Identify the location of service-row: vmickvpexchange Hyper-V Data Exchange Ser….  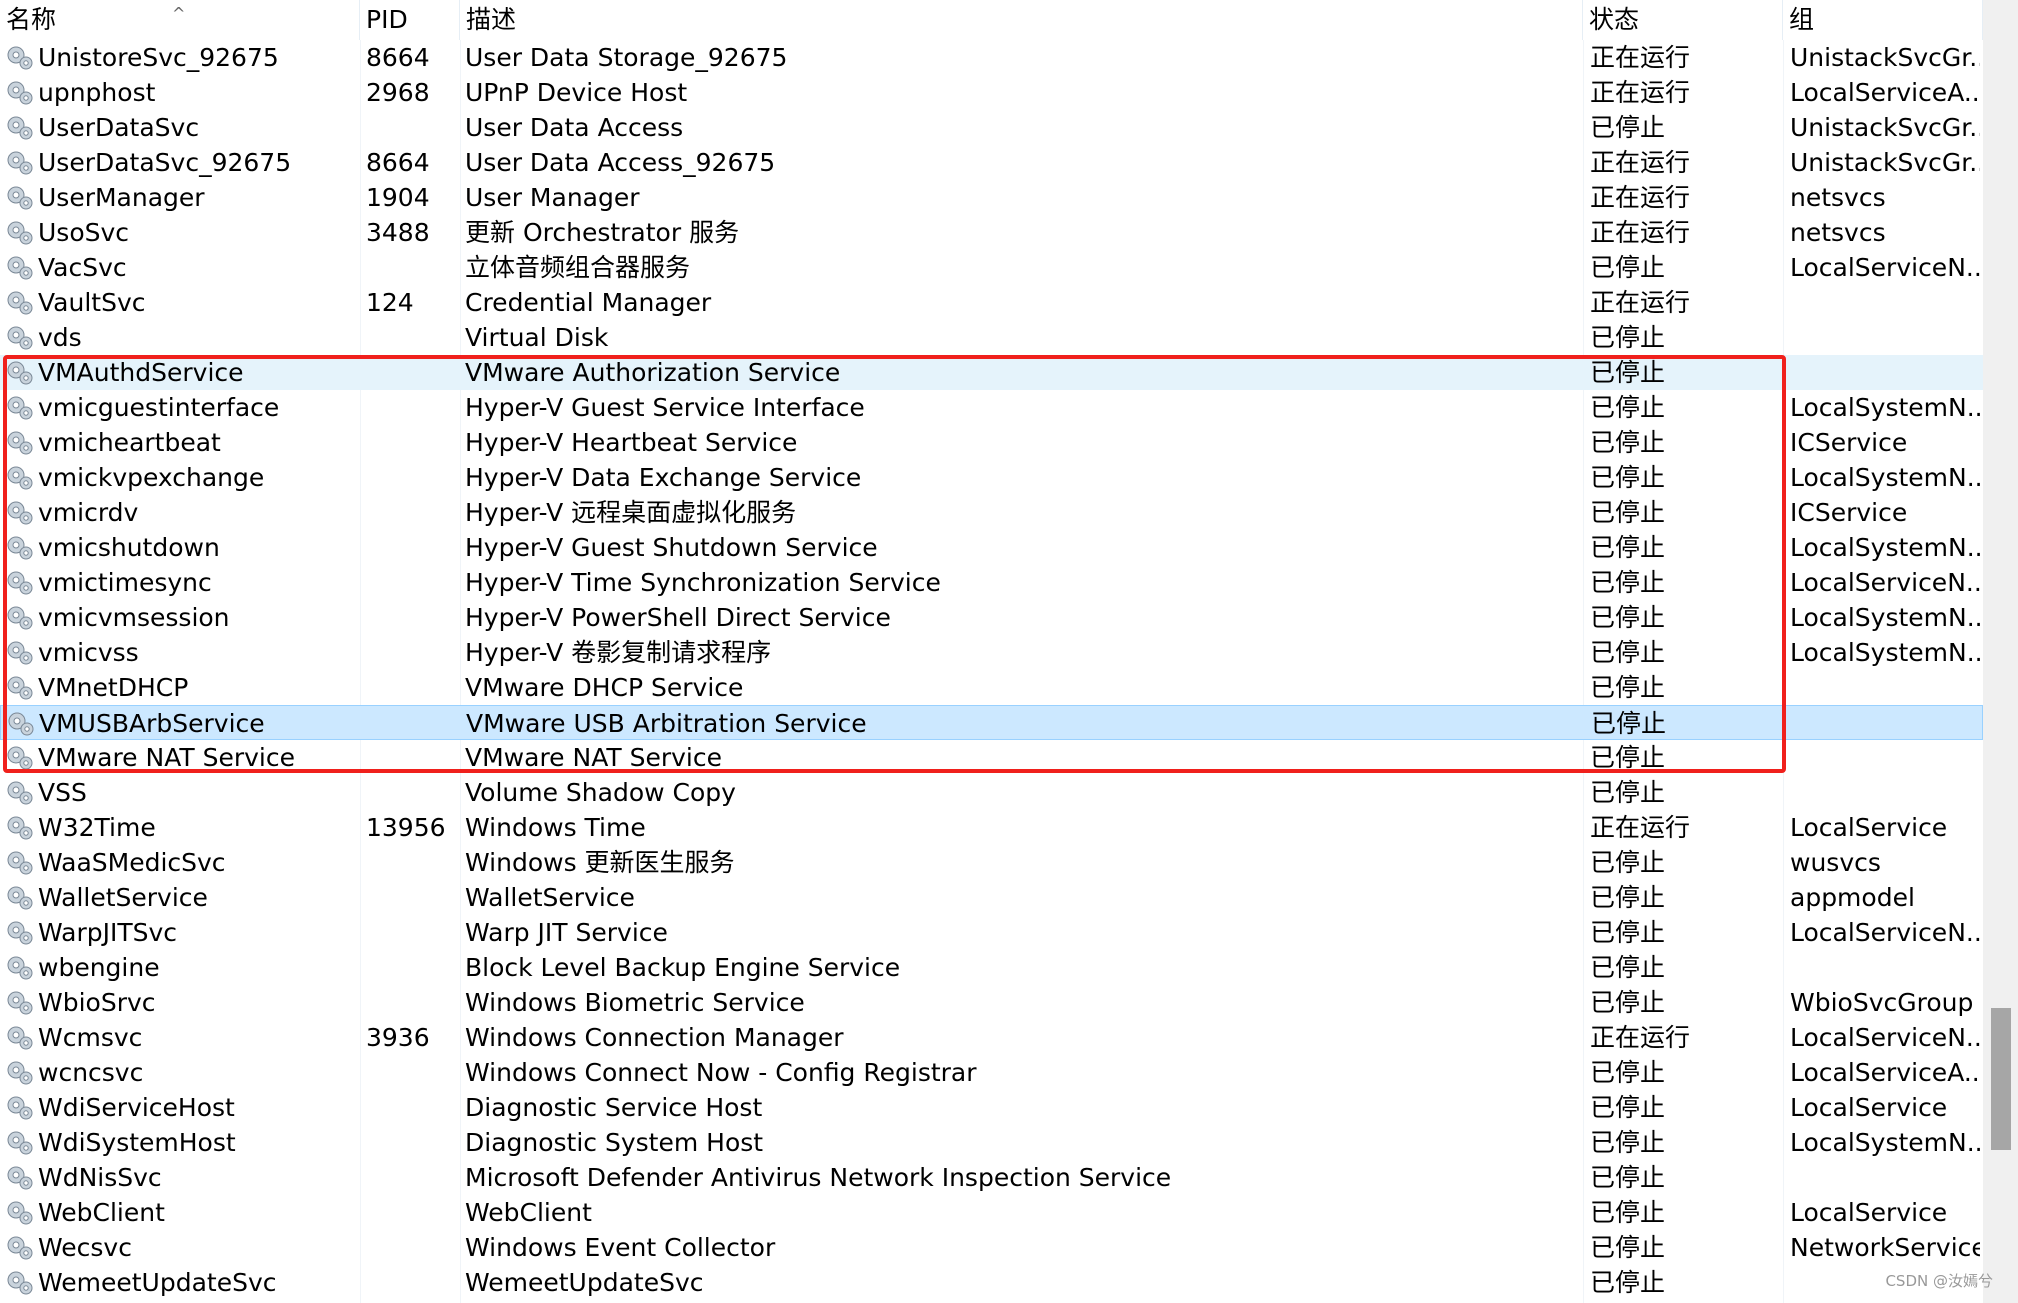
(991, 477).